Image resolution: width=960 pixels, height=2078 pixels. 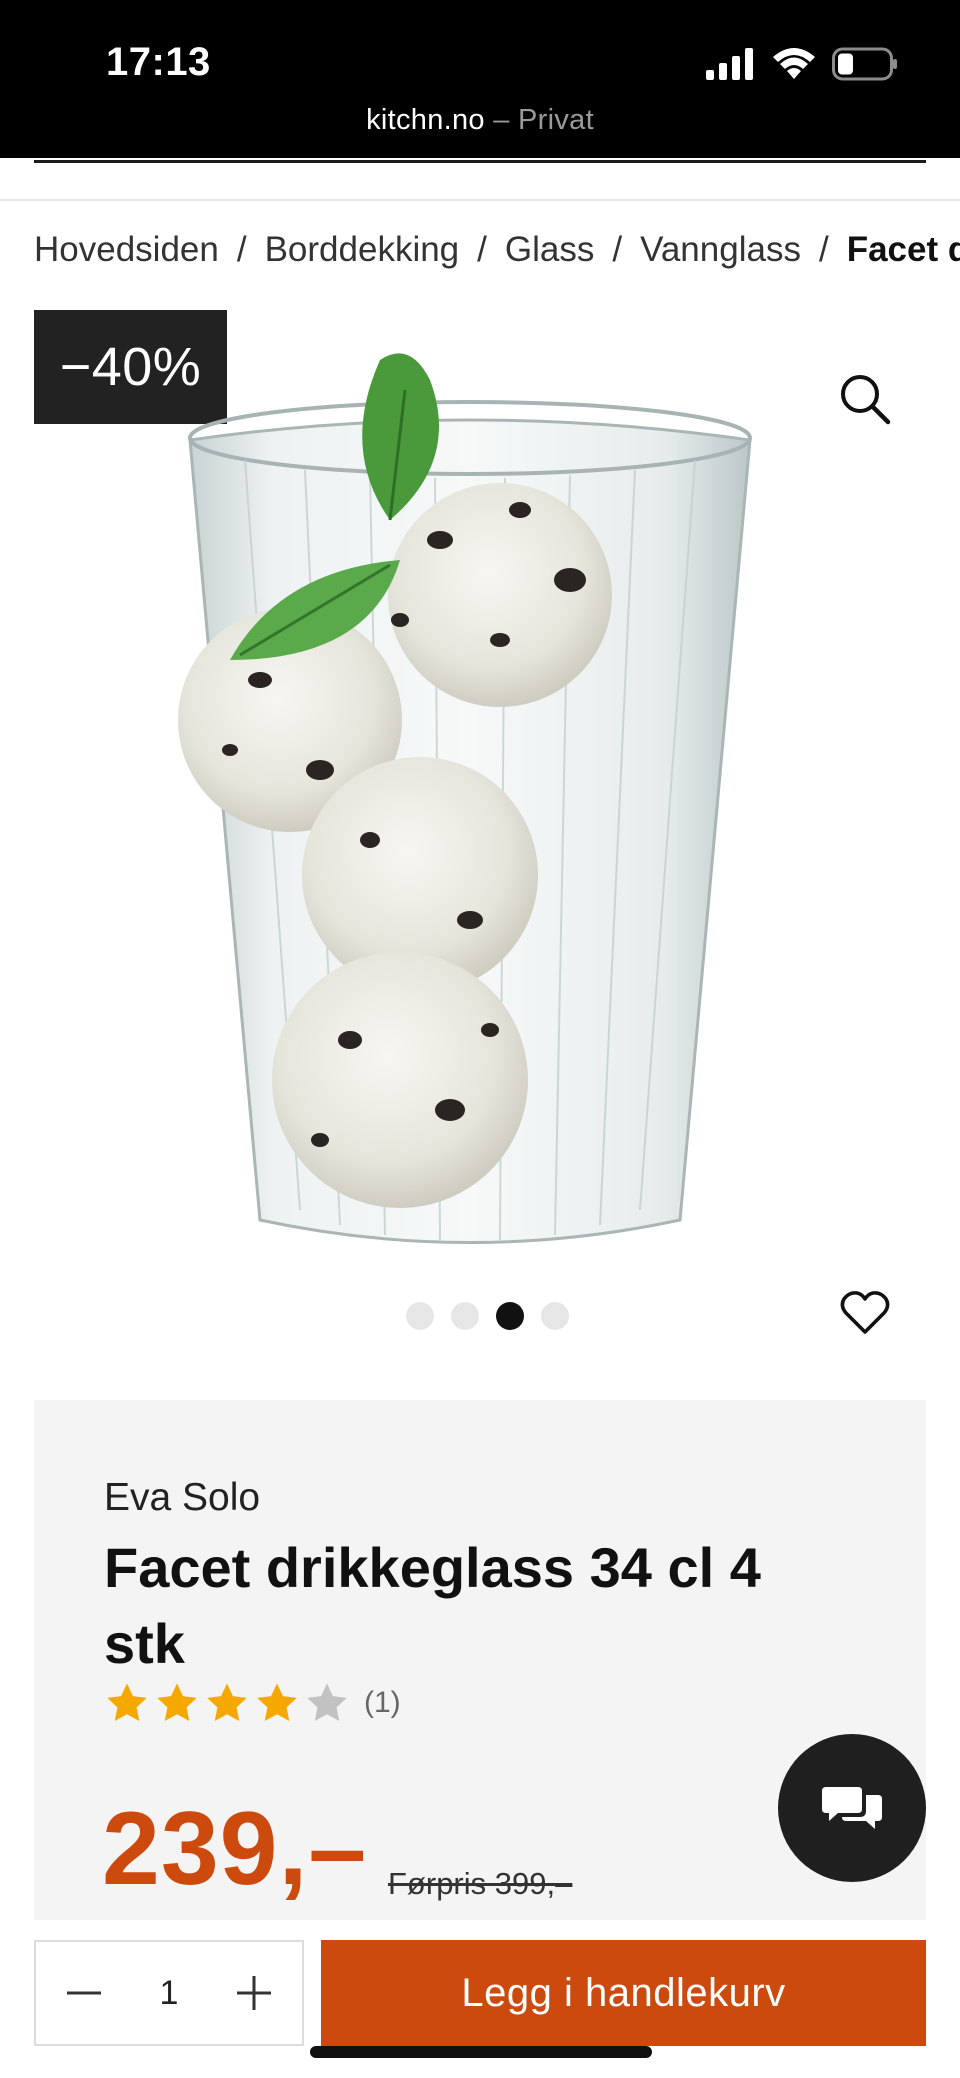 I want to click on status-time: 17:13, so click(x=158, y=62).